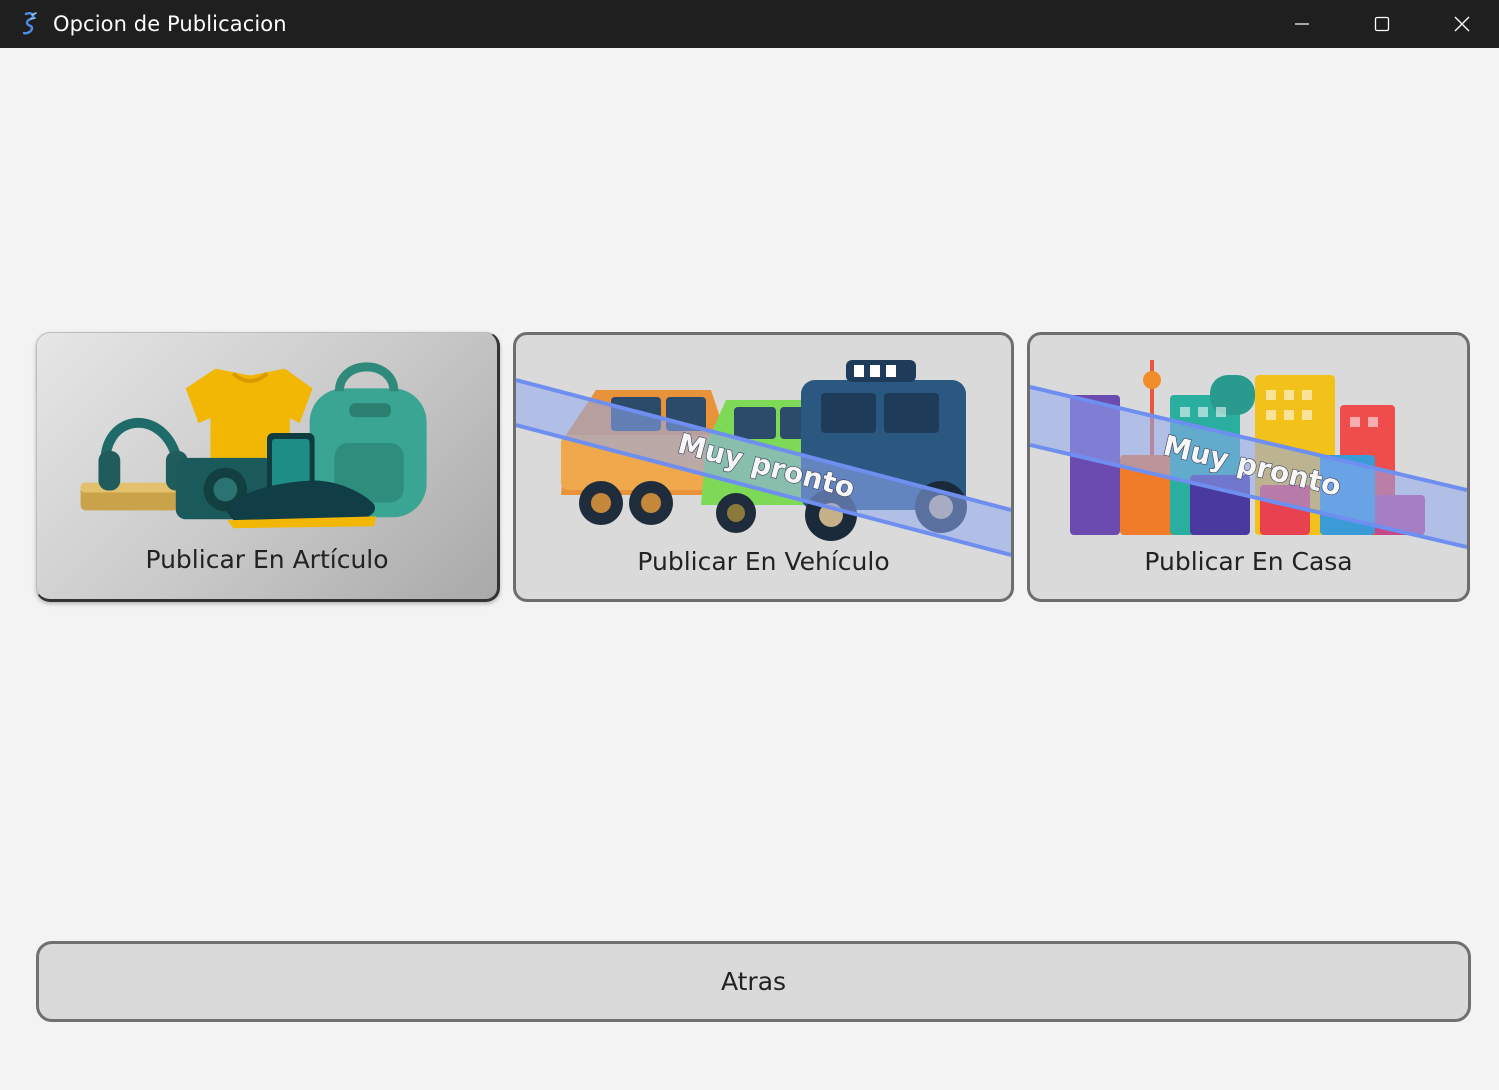  What do you see at coordinates (29, 23) in the screenshot?
I see `app-icon` at bounding box center [29, 23].